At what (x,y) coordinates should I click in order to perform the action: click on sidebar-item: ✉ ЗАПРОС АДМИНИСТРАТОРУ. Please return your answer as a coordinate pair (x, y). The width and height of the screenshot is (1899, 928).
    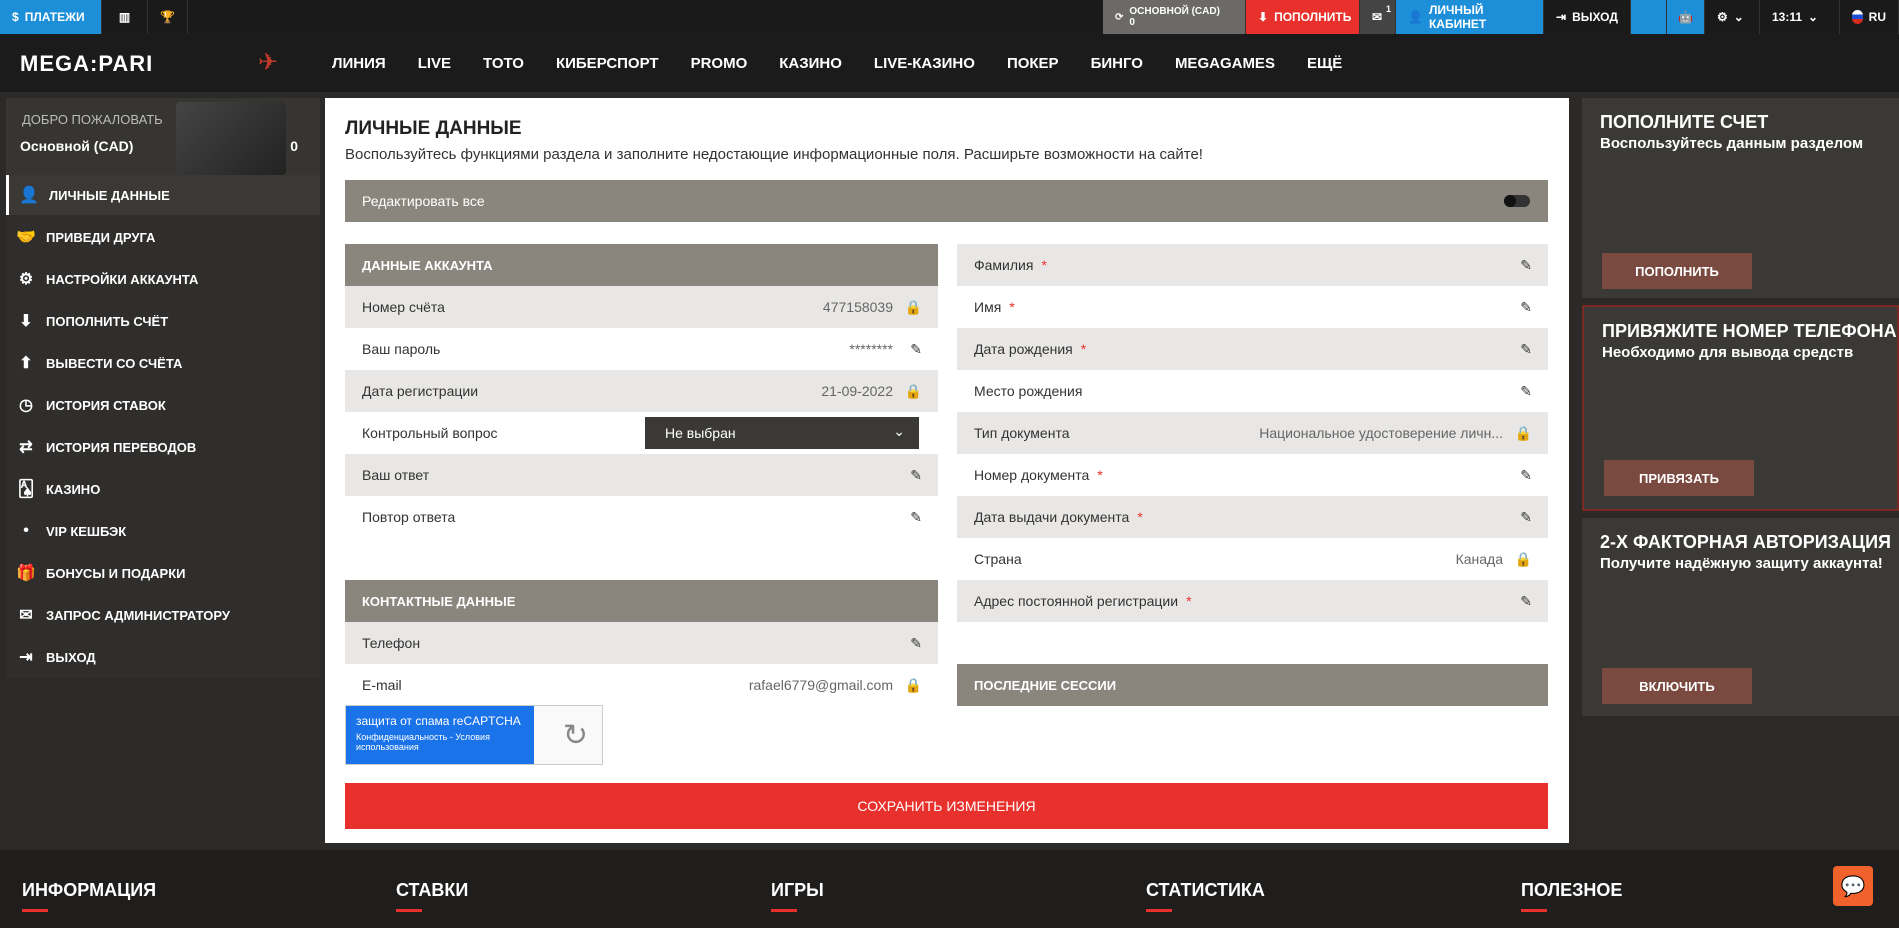
    Looking at the image, I should click on (163, 615).